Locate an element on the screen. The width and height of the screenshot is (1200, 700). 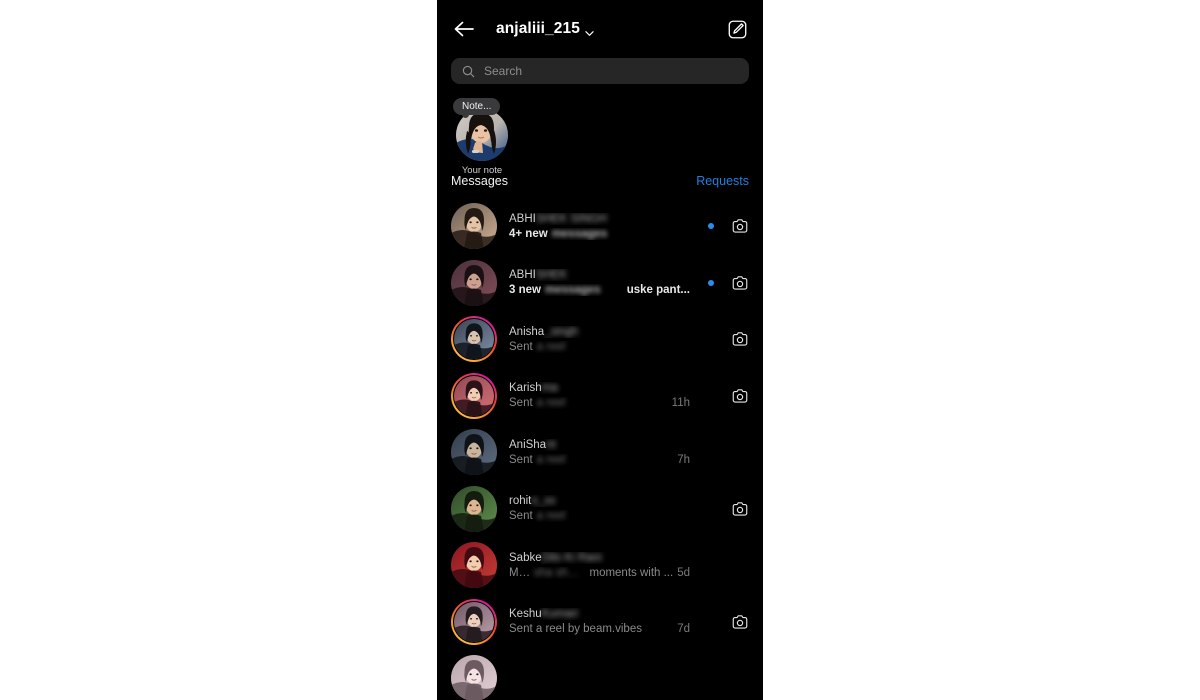
conversation-name: Karish ma is located at coordinates (599, 388).